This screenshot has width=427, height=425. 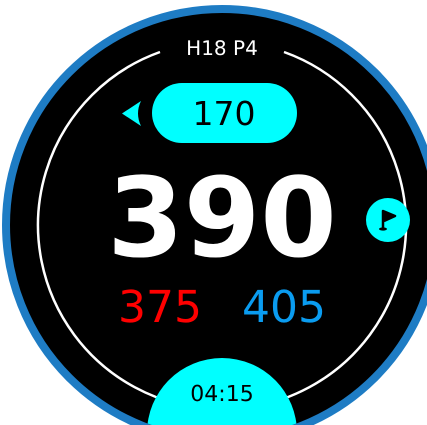 I want to click on edge-distance: 405, so click(x=284, y=308).